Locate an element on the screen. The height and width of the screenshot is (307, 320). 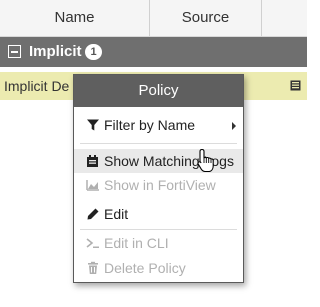
menu-item-show-in-fortiview: Show in FortiView is located at coordinates (158, 185).